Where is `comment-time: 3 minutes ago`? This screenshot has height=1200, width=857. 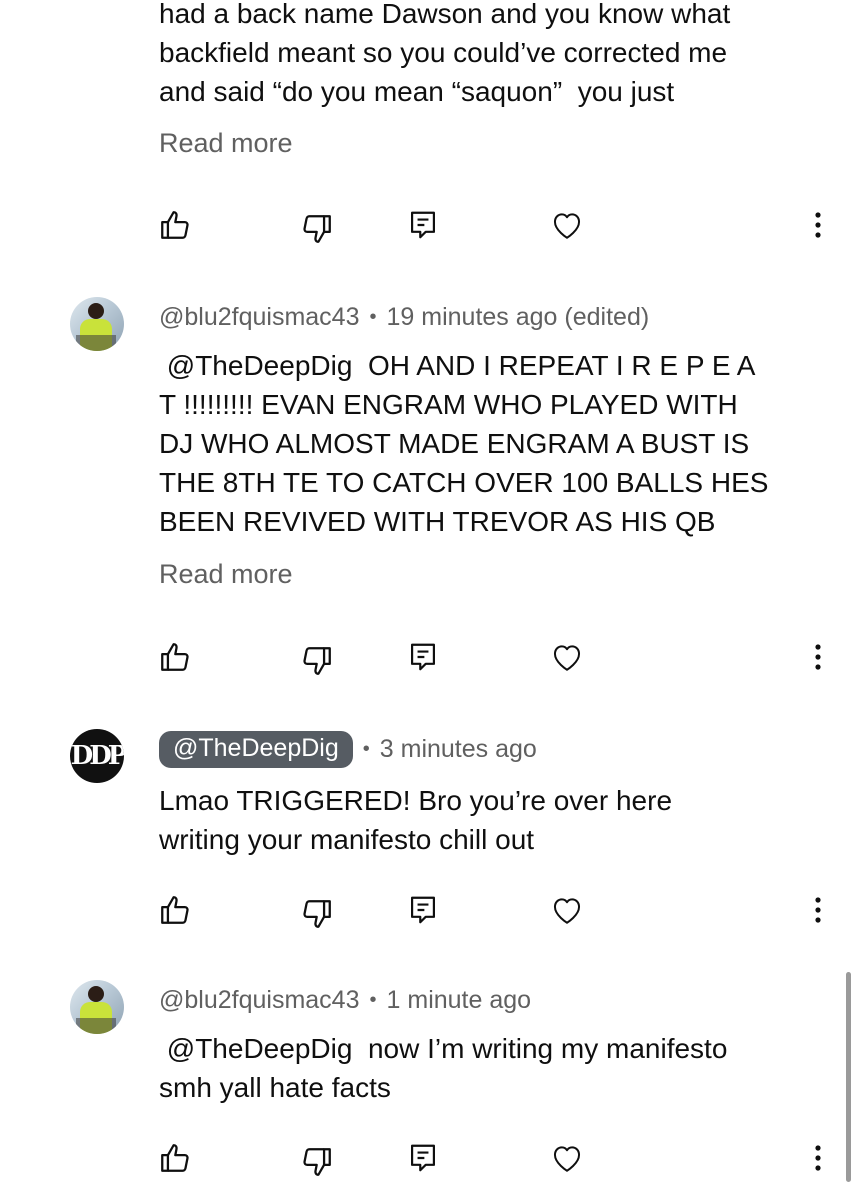 comment-time: 3 minutes ago is located at coordinates (458, 749).